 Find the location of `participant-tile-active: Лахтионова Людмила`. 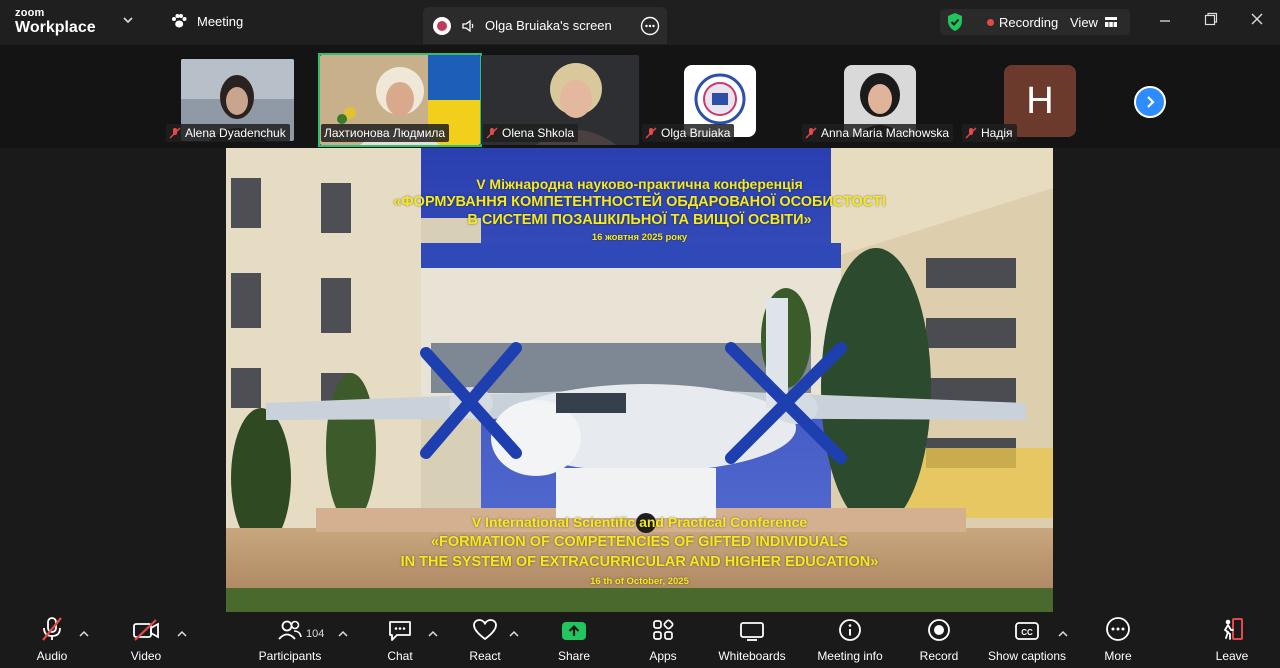

participant-tile-active: Лахтионова Людмила is located at coordinates (400, 100).